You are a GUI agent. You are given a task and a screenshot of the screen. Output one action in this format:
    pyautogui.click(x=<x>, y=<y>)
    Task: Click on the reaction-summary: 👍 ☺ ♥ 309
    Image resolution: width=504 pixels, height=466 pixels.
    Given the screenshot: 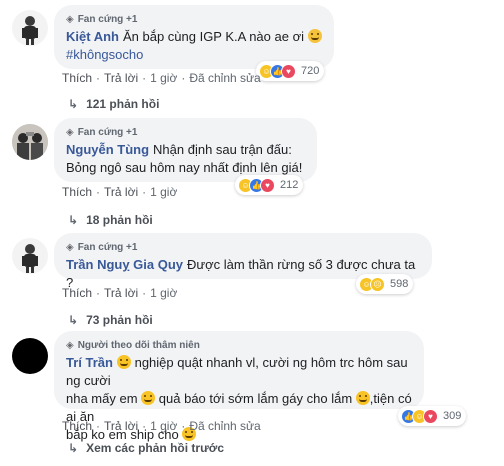 What is the action you would take?
    pyautogui.click(x=432, y=416)
    